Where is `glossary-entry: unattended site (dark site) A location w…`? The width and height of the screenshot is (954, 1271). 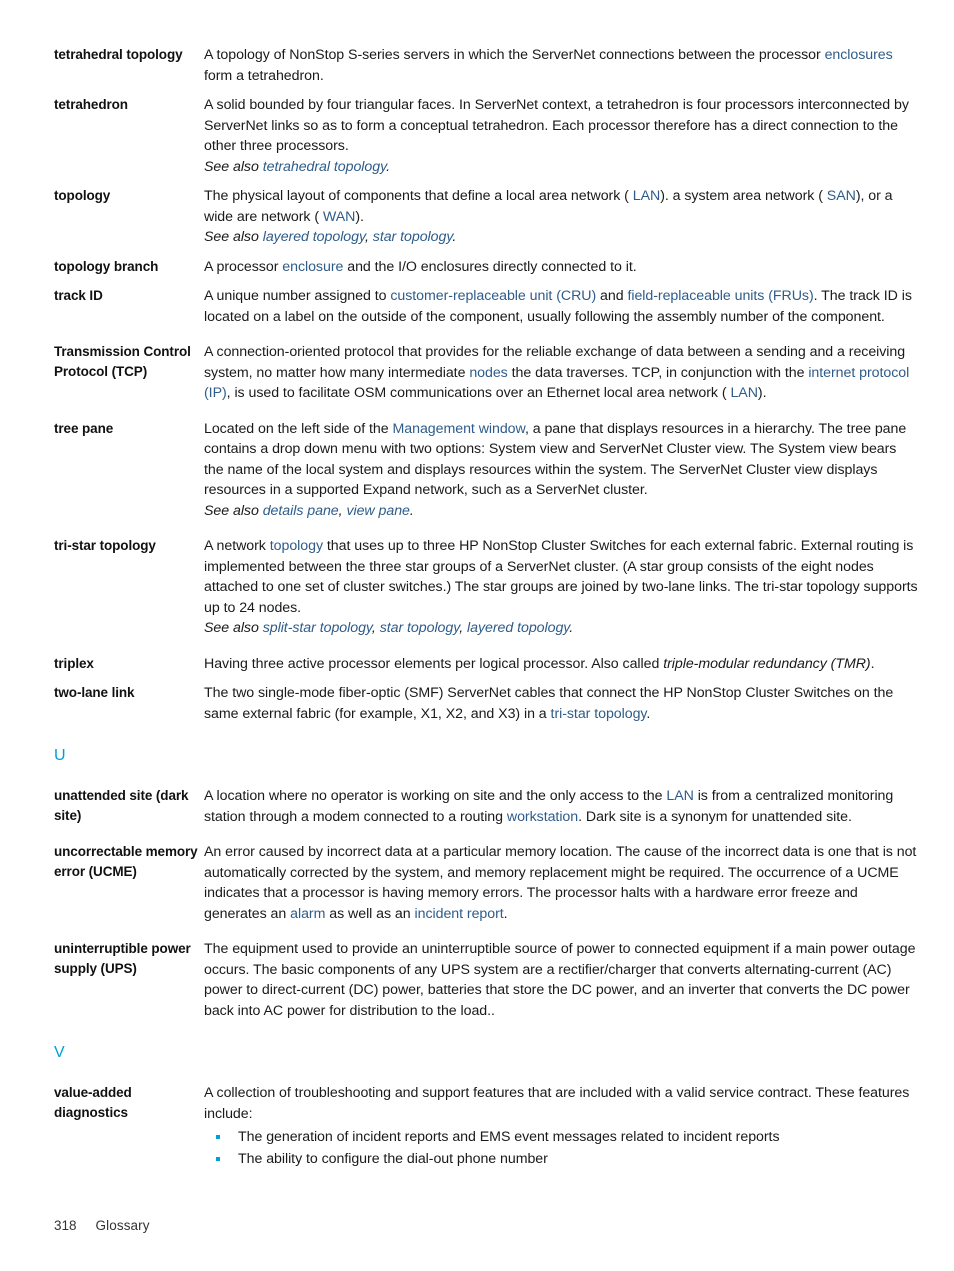 glossary-entry: unattended site (dark site) A location w… is located at coordinates (486, 806).